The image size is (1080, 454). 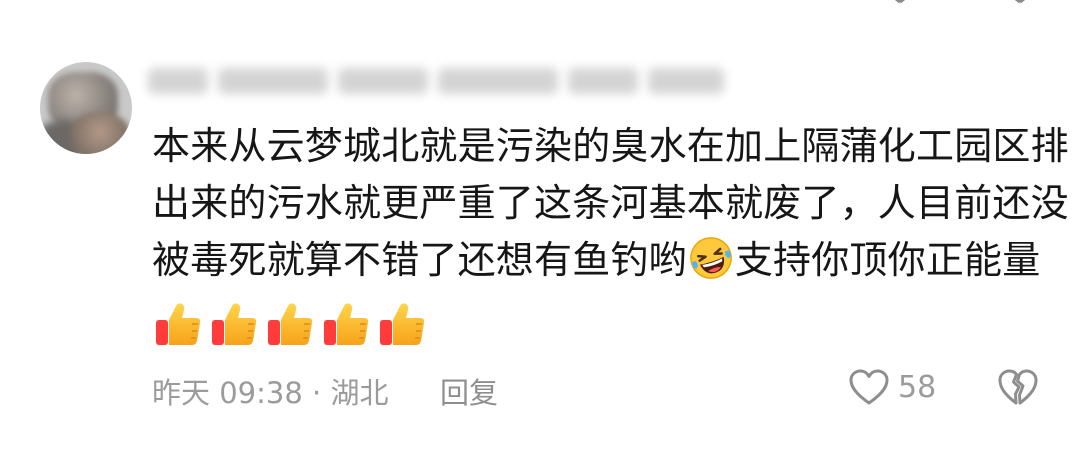 What do you see at coordinates (900, 2) in the screenshot?
I see `previous-heart-icon` at bounding box center [900, 2].